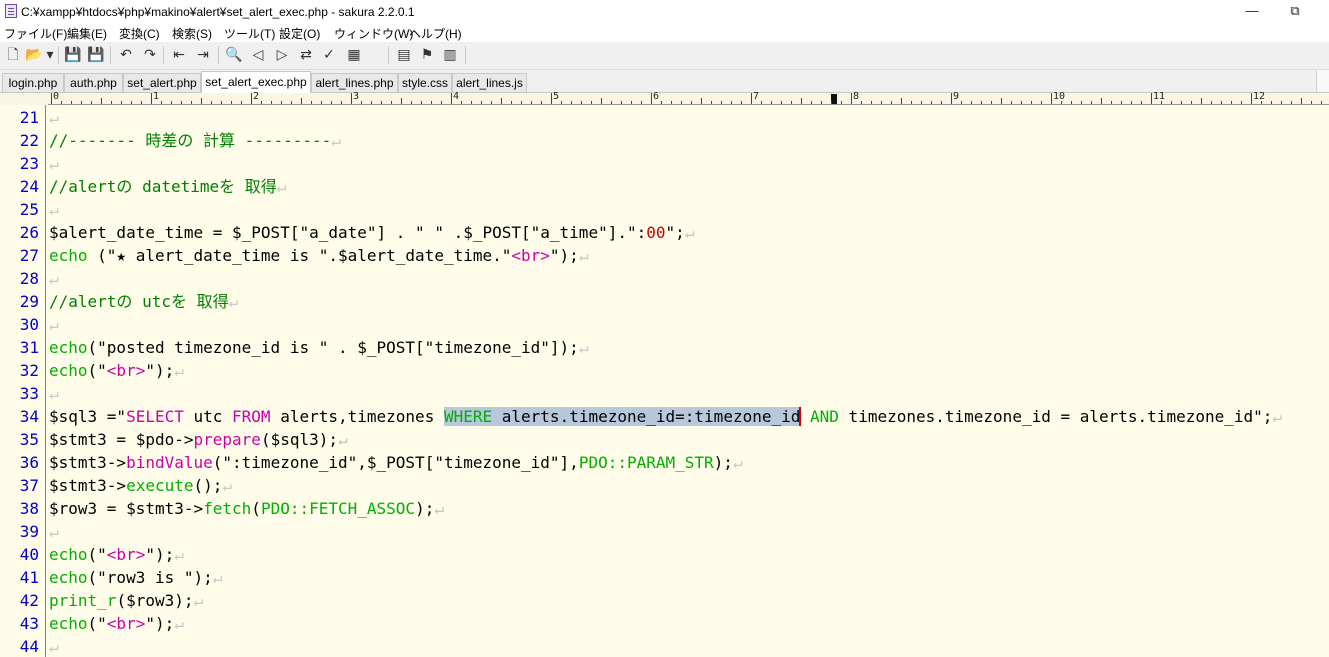 The image size is (1329, 657). What do you see at coordinates (373, 33) in the screenshot?
I see `menu-item: ウィンドウ(W)` at bounding box center [373, 33].